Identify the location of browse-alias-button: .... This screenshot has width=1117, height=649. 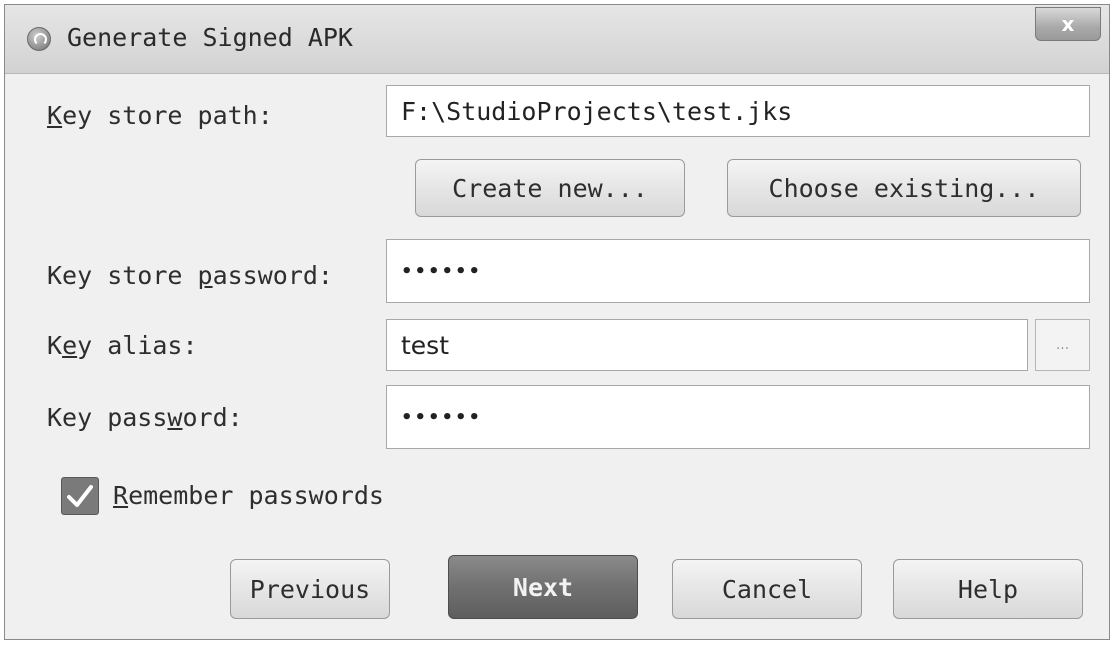
(1062, 345).